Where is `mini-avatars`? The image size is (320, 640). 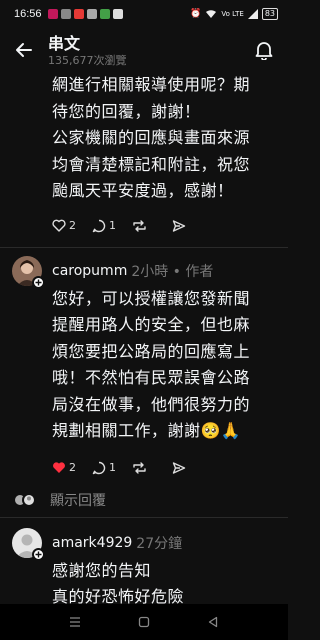 mini-avatars is located at coordinates (26, 500).